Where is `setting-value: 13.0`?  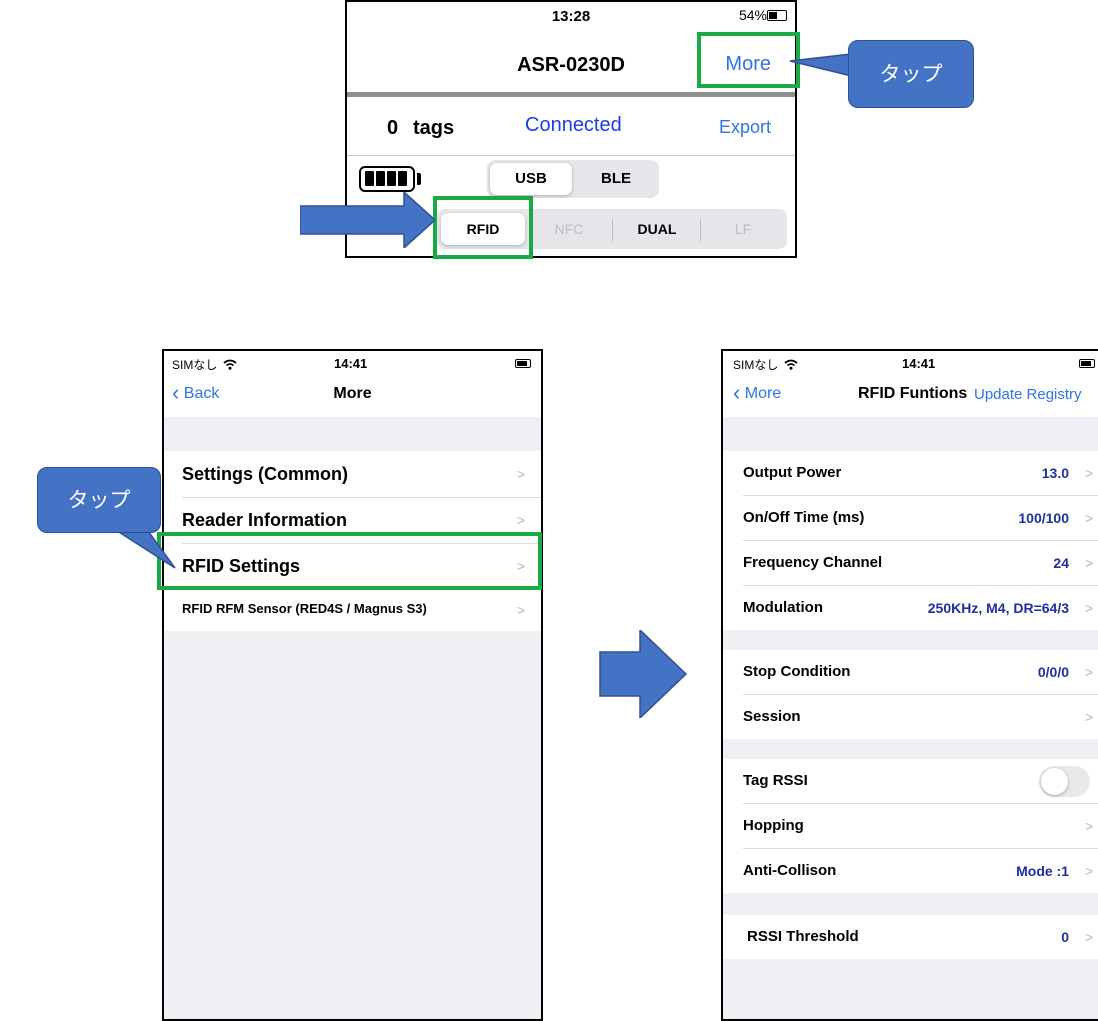
setting-value: 13.0 is located at coordinates (1055, 473).